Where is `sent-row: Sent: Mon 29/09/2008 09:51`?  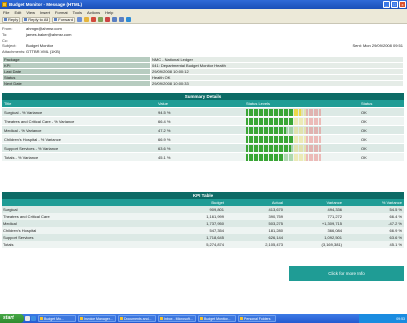 sent-row: Sent: Mon 29/09/2008 09:51 is located at coordinates (377, 45).